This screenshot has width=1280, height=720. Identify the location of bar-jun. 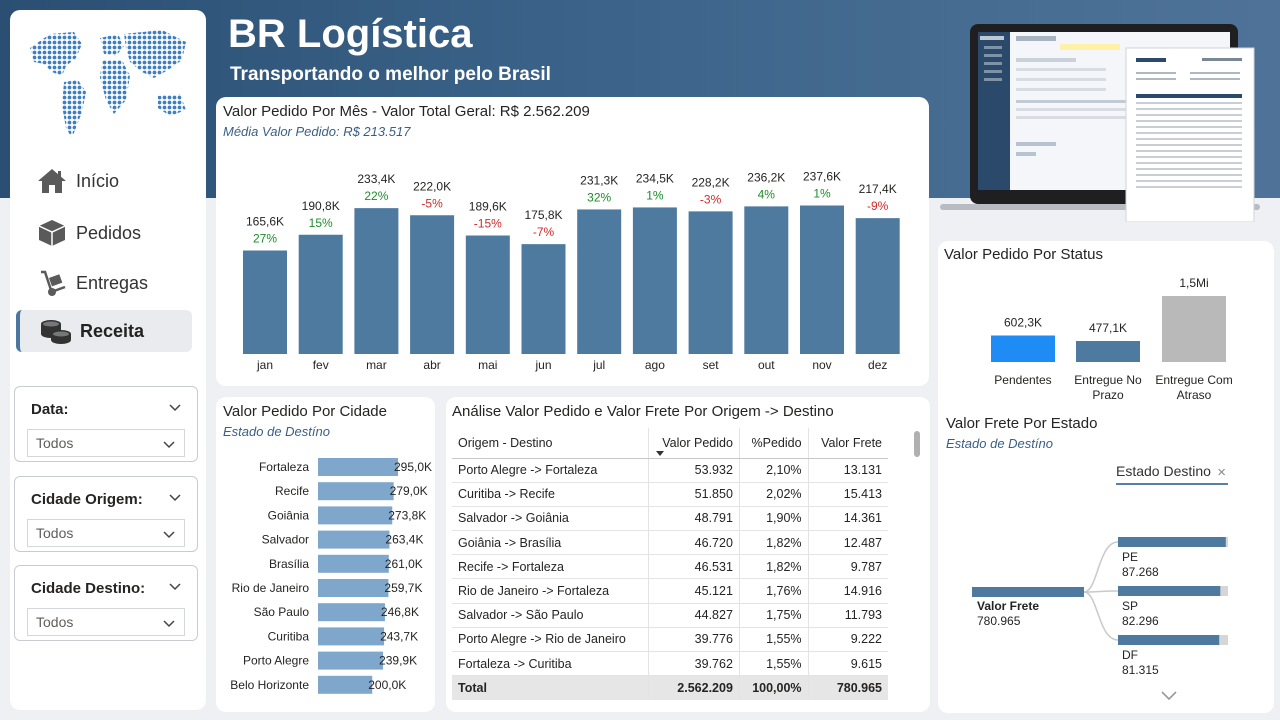
(543, 299).